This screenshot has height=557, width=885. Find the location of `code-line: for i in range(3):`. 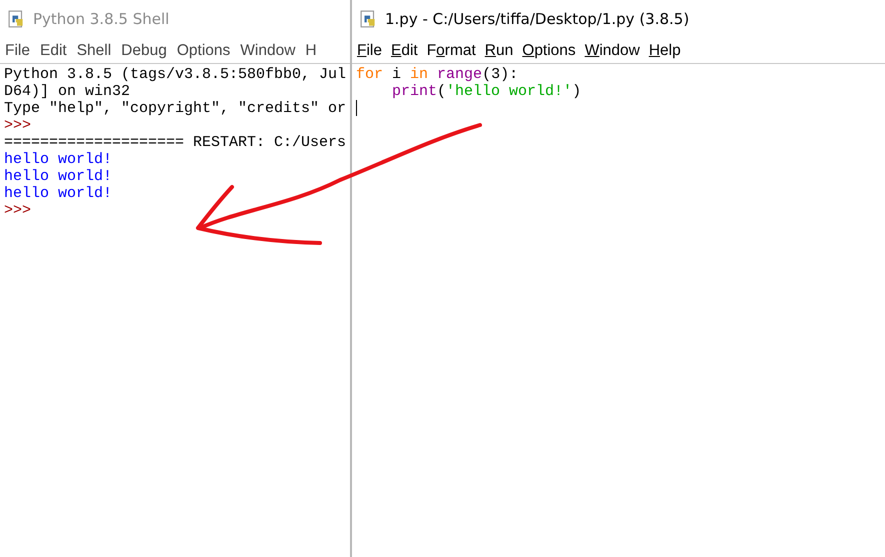

code-line: for i in range(3): is located at coordinates (438, 74).